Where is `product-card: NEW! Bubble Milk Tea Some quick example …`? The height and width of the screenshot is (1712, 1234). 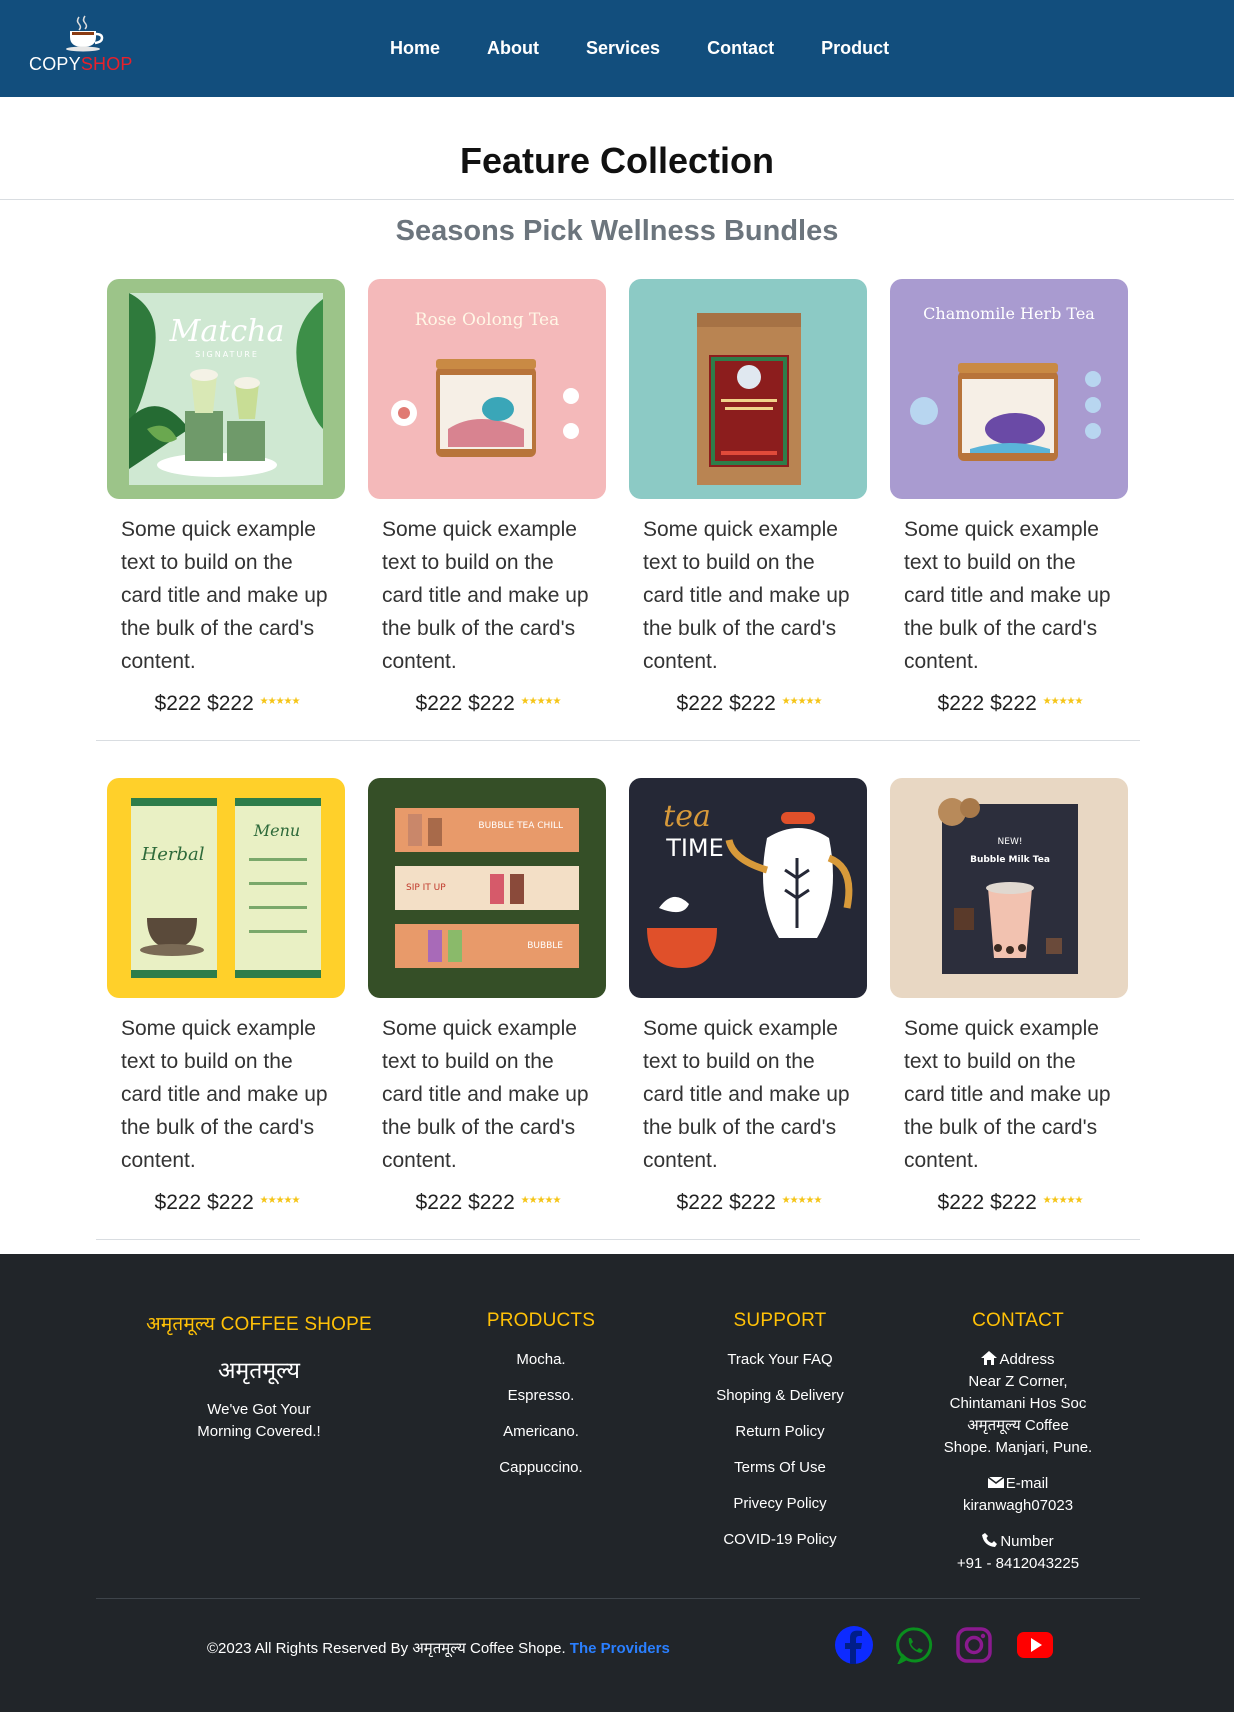 product-card: NEW! Bubble Milk Tea Some quick example … is located at coordinates (1010, 996).